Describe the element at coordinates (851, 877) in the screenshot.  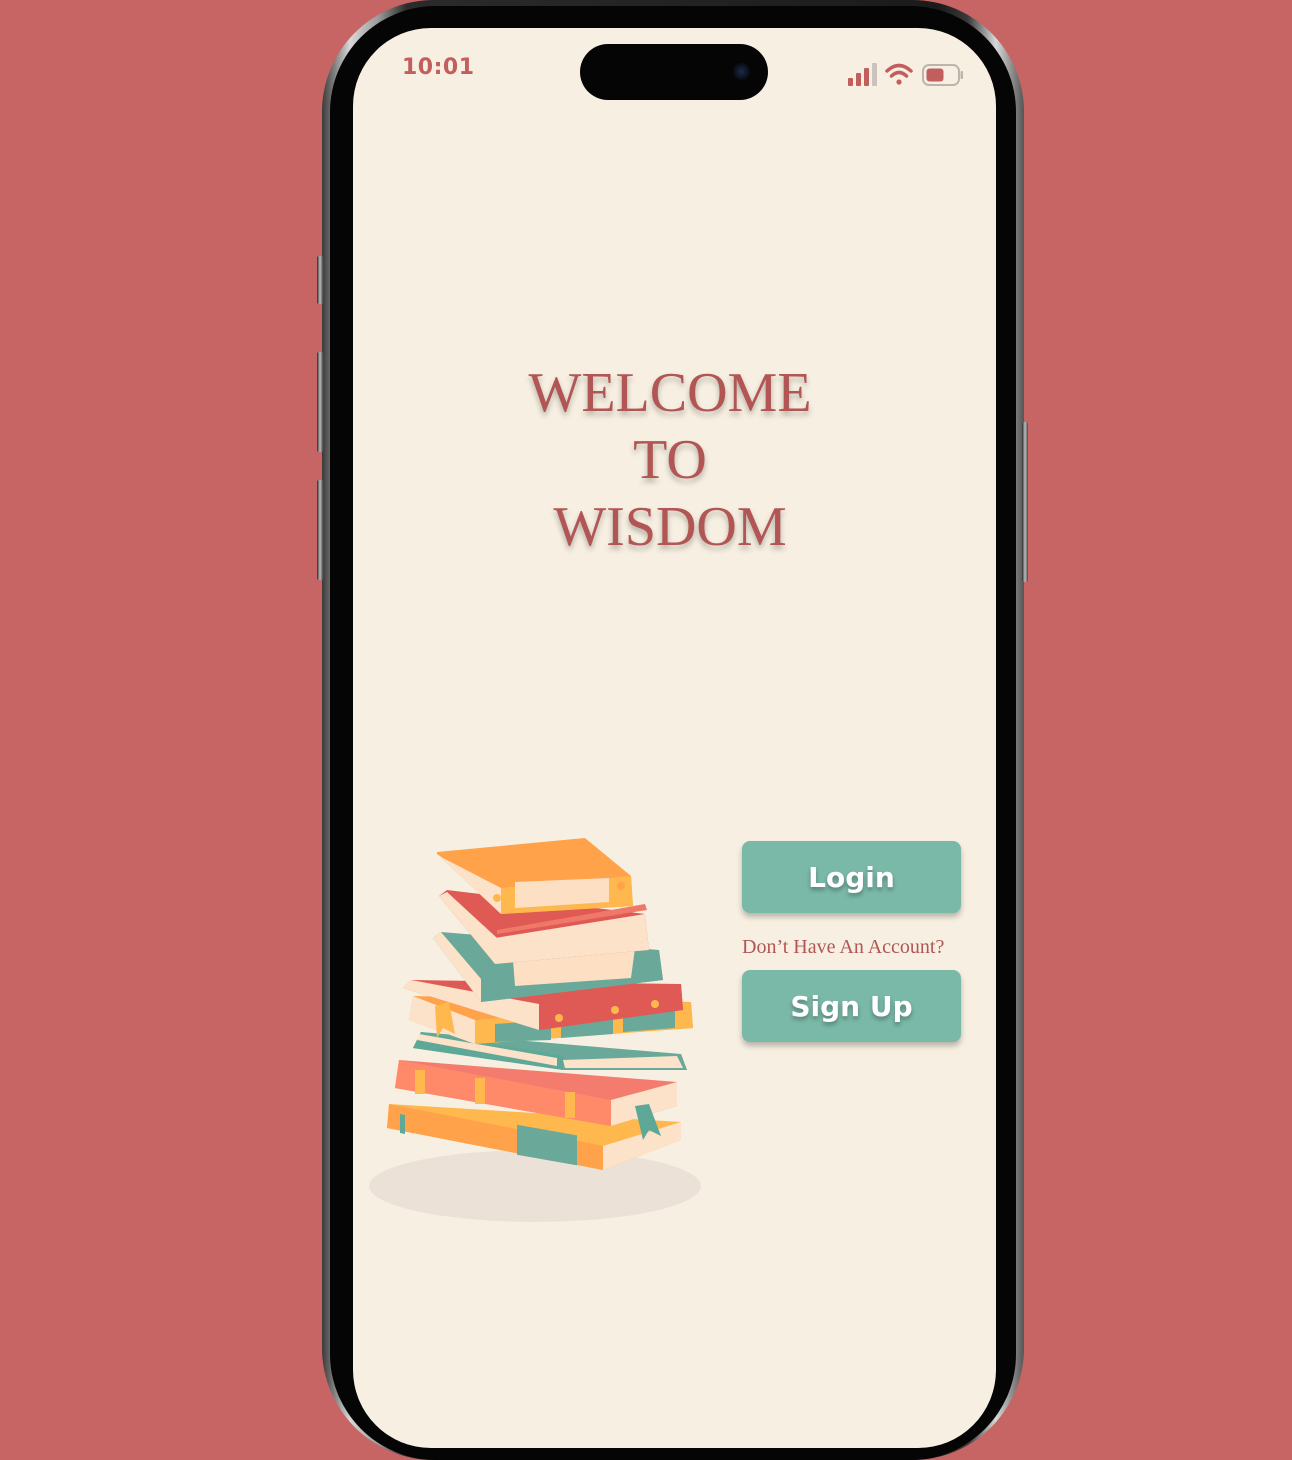
I see `login-button: Login` at that location.